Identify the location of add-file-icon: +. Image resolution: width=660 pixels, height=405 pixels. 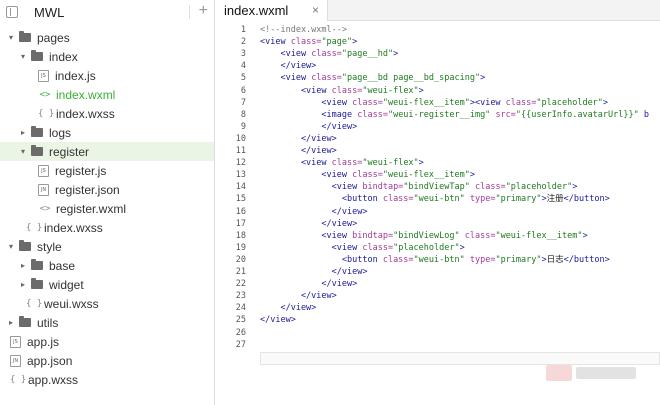
(203, 11).